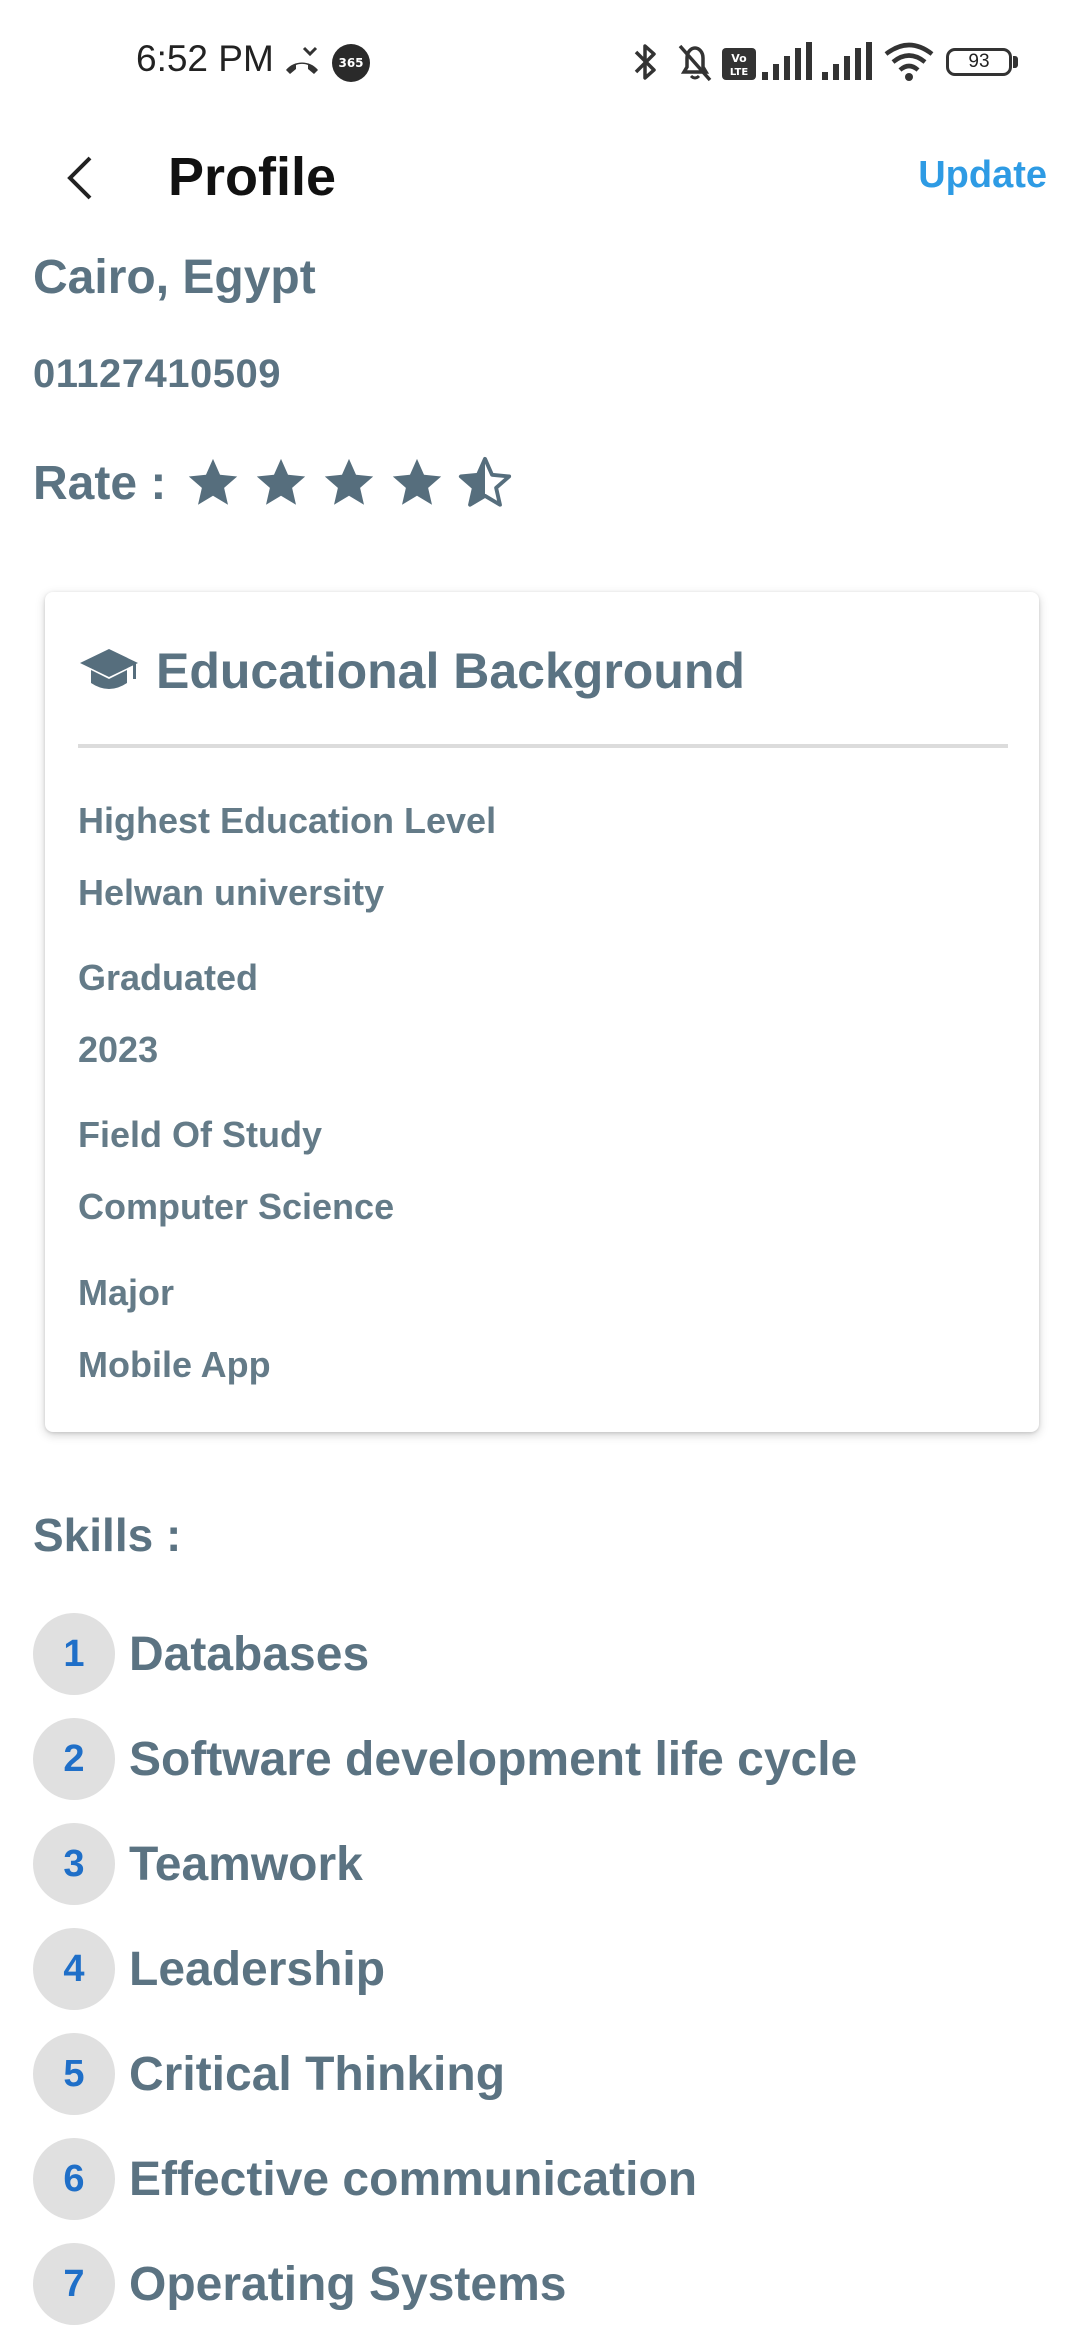  What do you see at coordinates (979, 62) in the screenshot?
I see `battery-icon: 93` at bounding box center [979, 62].